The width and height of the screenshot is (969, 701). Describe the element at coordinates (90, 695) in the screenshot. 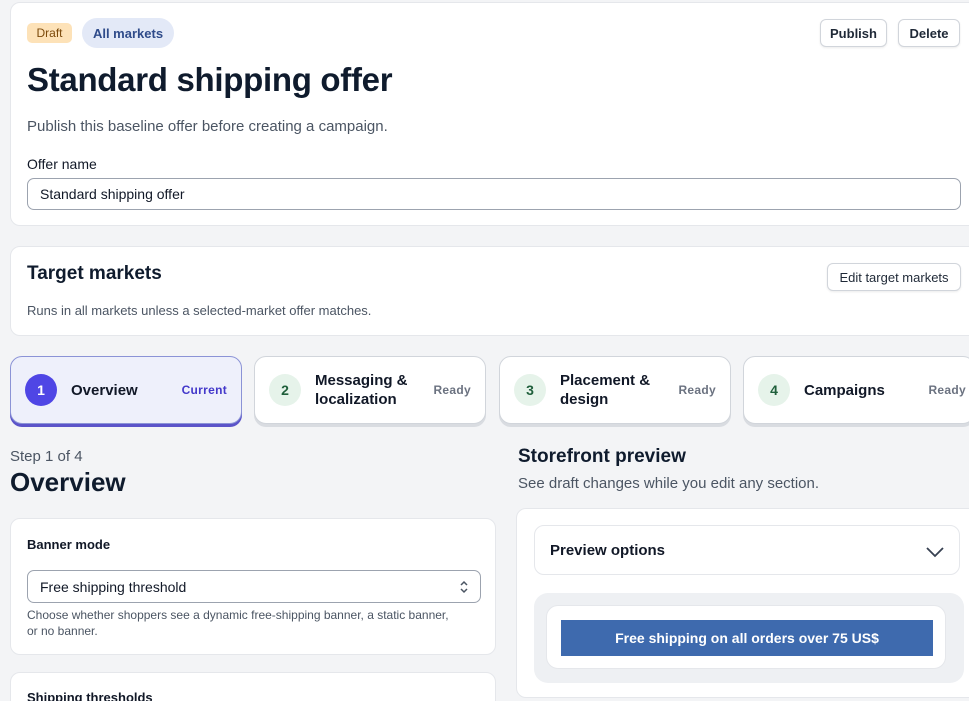

I see `shipping-thresholds-label: Shipping thresholds` at that location.